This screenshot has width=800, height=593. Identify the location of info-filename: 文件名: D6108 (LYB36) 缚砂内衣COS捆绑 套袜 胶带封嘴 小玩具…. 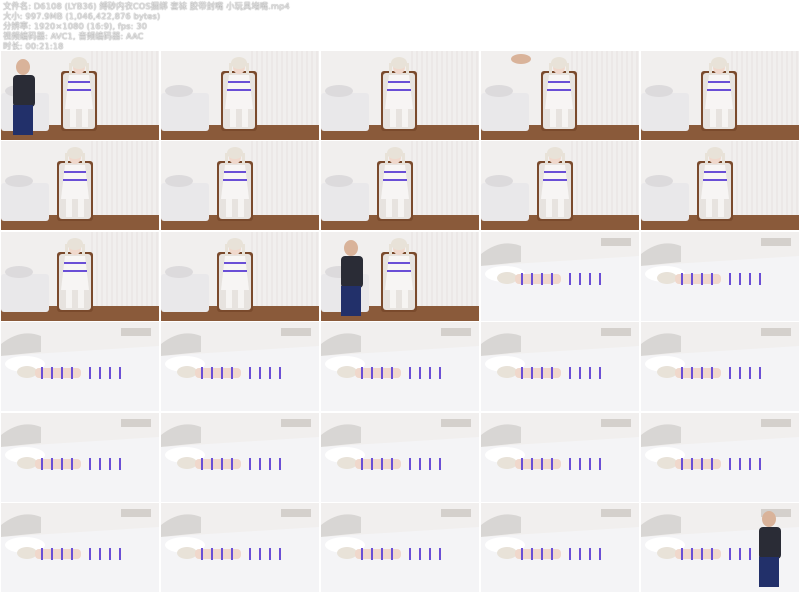
(146, 6).